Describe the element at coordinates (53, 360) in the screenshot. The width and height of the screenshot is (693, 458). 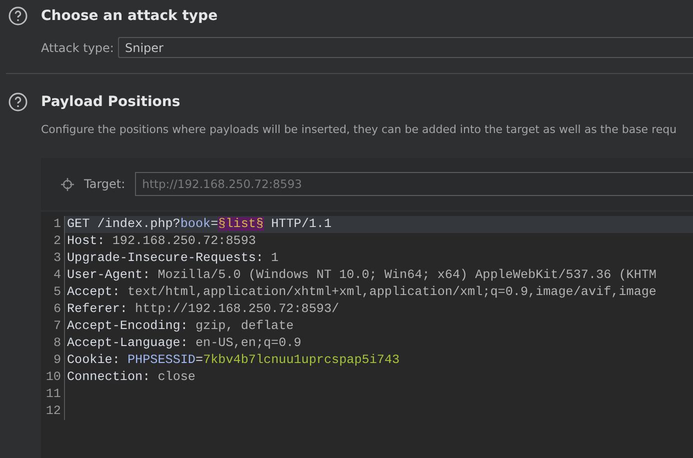
I see `line-number: 9` at that location.